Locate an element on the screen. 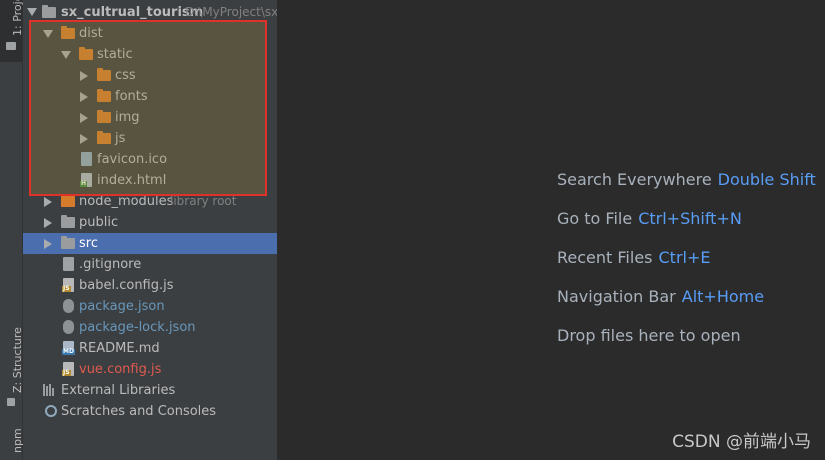 This screenshot has height=460, width=825. tree-row-node-modules: node_modules library root is located at coordinates (150, 201).